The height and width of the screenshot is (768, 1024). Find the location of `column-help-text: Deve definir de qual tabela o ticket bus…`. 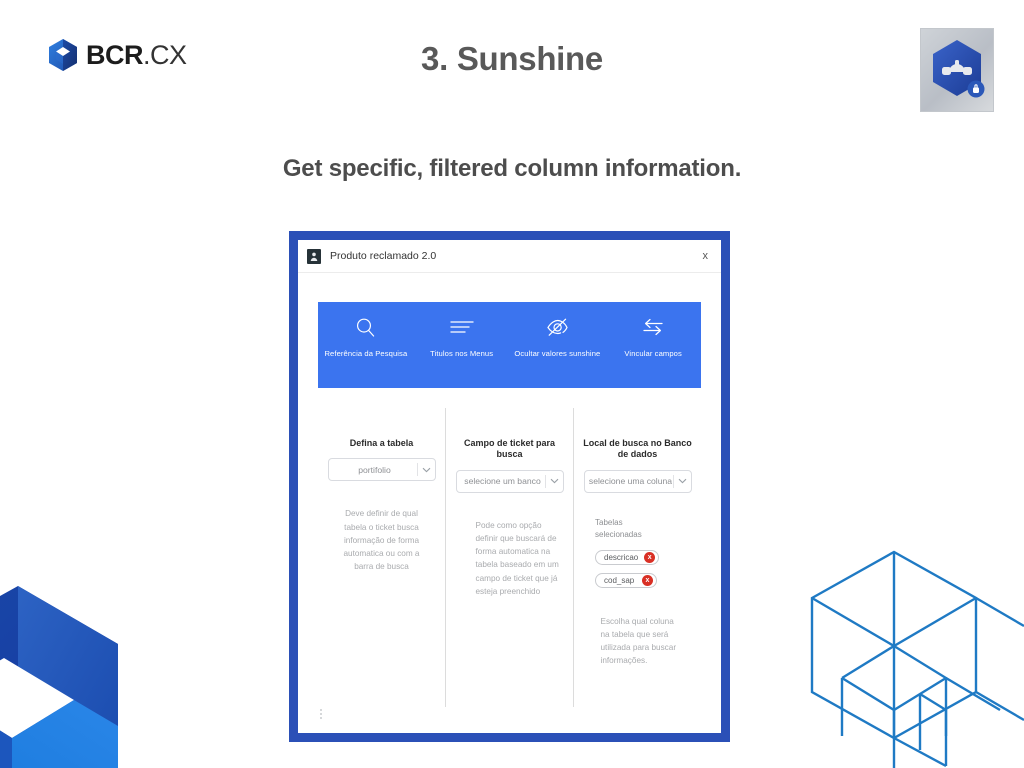

column-help-text: Deve definir de qual tabela o ticket bus… is located at coordinates (381, 540).